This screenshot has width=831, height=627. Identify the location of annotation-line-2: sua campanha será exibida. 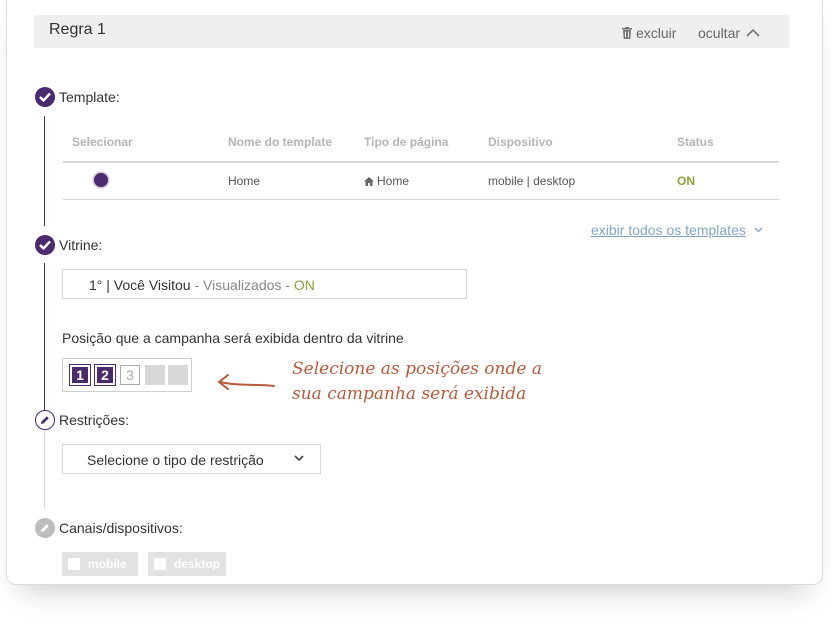
(409, 394).